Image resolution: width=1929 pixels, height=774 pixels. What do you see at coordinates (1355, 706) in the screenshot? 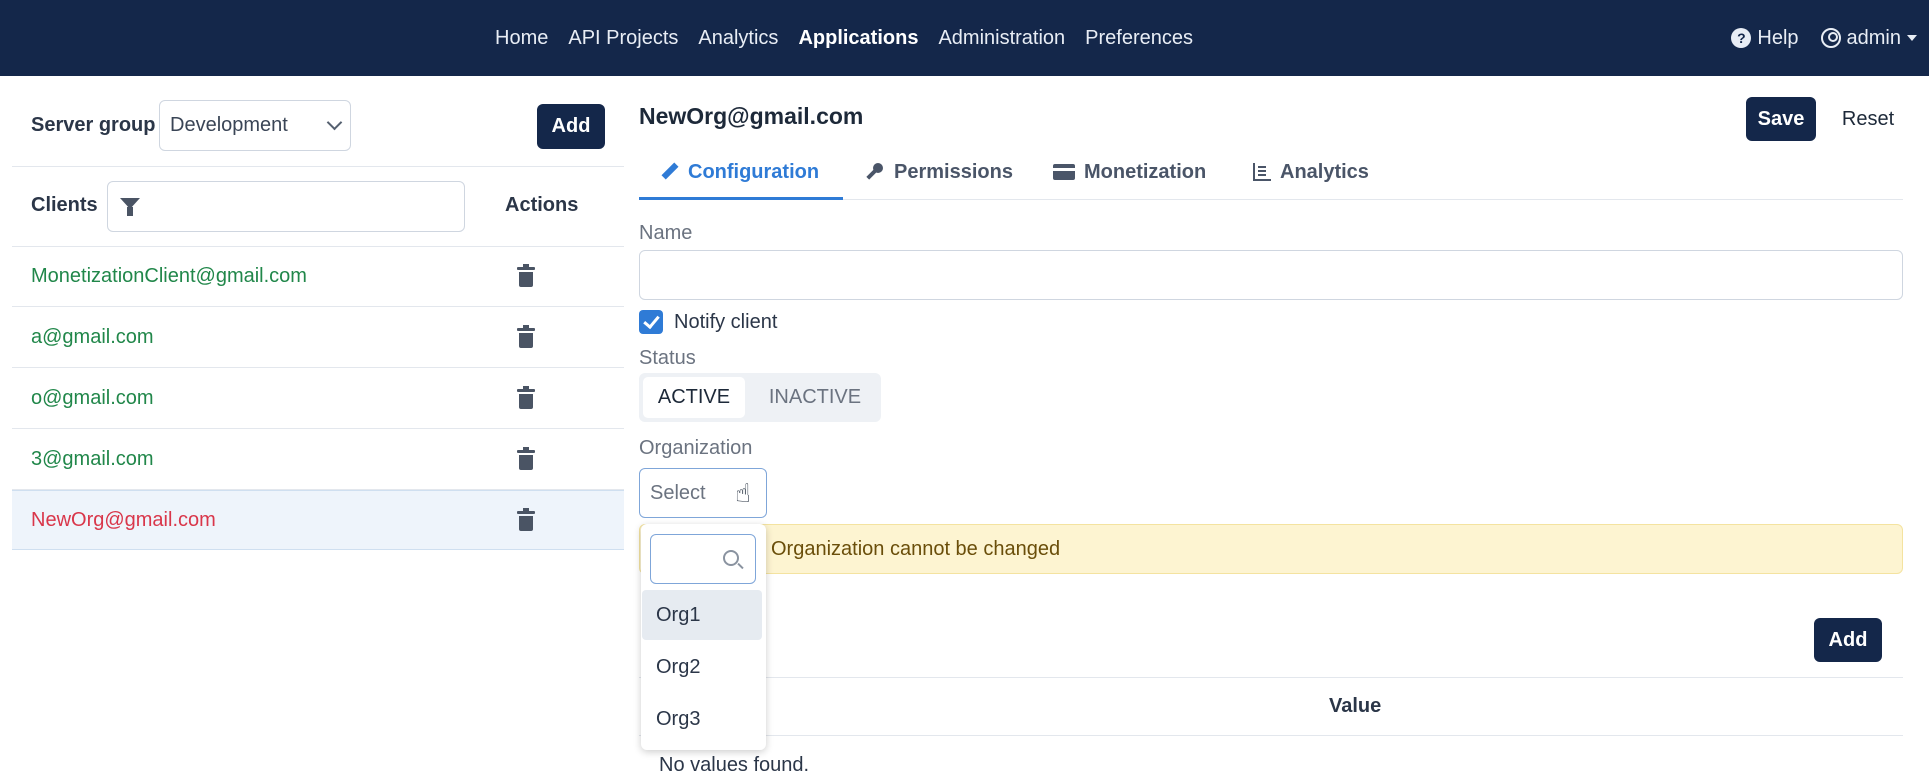
I see `column-header-value: Value` at bounding box center [1355, 706].